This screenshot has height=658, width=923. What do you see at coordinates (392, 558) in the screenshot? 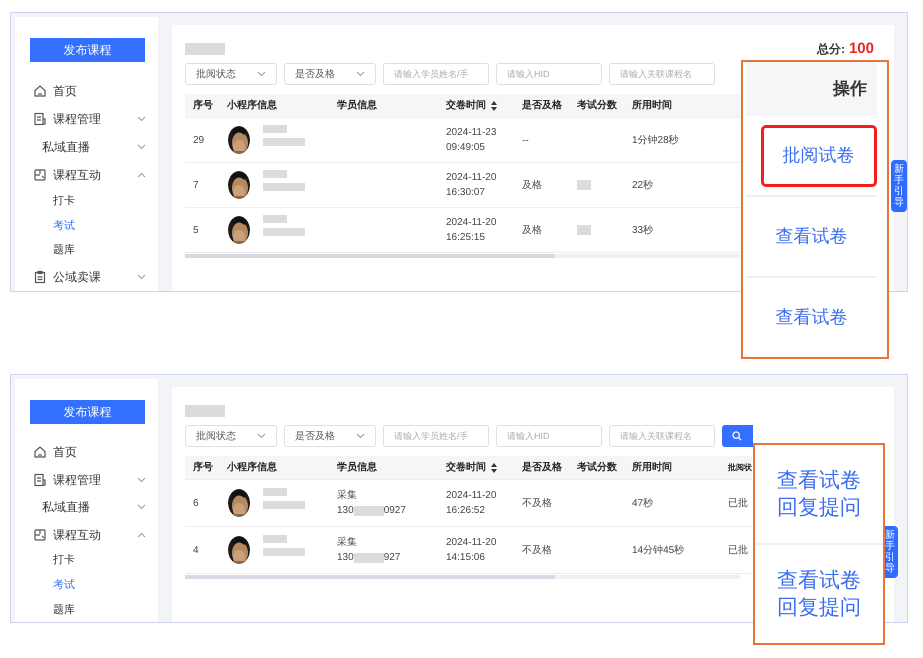
I see `phone-end: 927` at bounding box center [392, 558].